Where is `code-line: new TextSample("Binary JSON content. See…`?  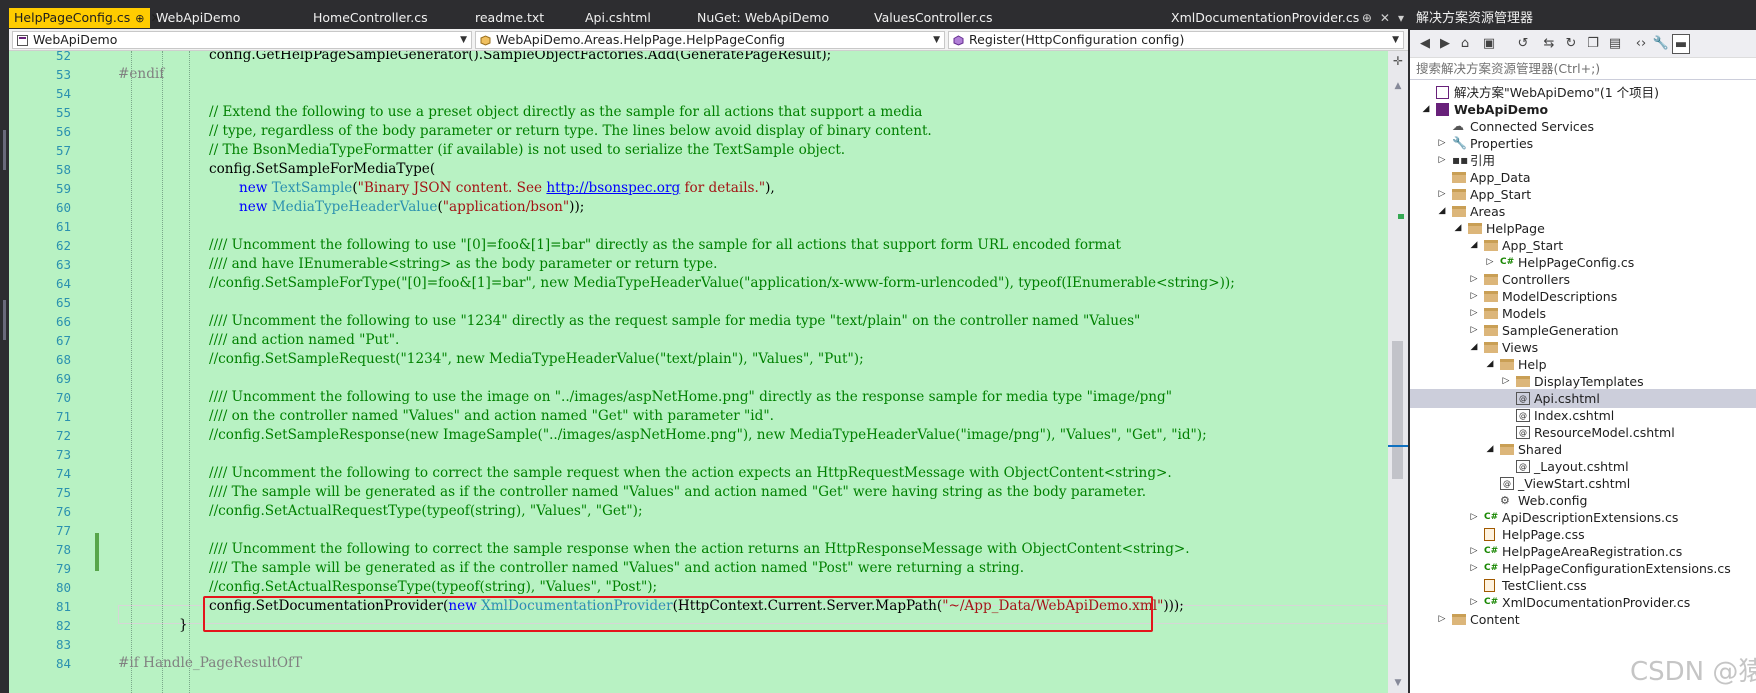 code-line: new TextSample("Binary JSON content. See… is located at coordinates (507, 188).